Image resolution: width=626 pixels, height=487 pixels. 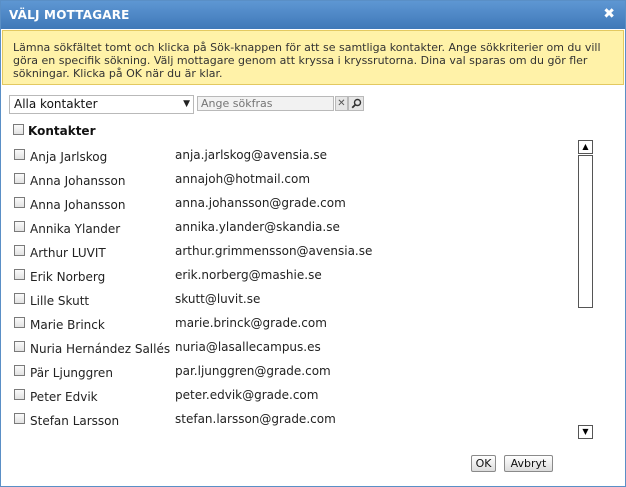 I want to click on contact-email: annajoh@hotmail.com, so click(x=243, y=179).